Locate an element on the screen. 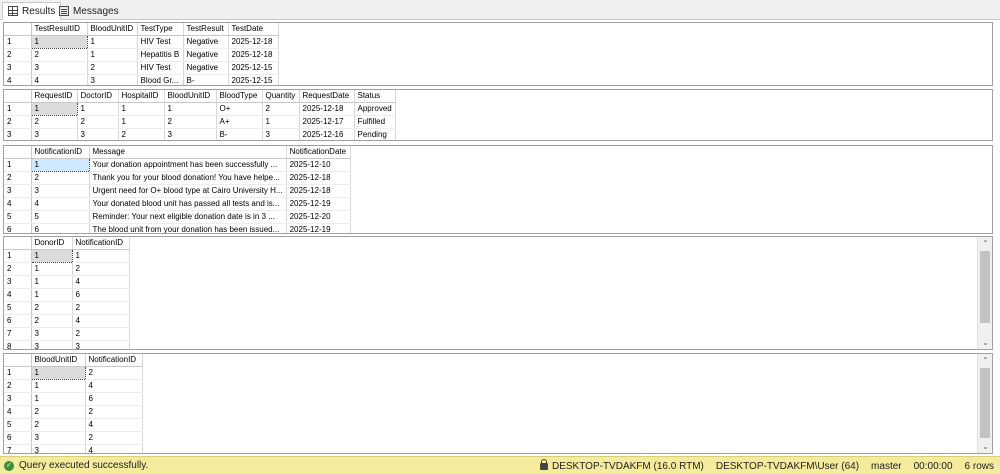  table-cell: 5 is located at coordinates (60, 217).